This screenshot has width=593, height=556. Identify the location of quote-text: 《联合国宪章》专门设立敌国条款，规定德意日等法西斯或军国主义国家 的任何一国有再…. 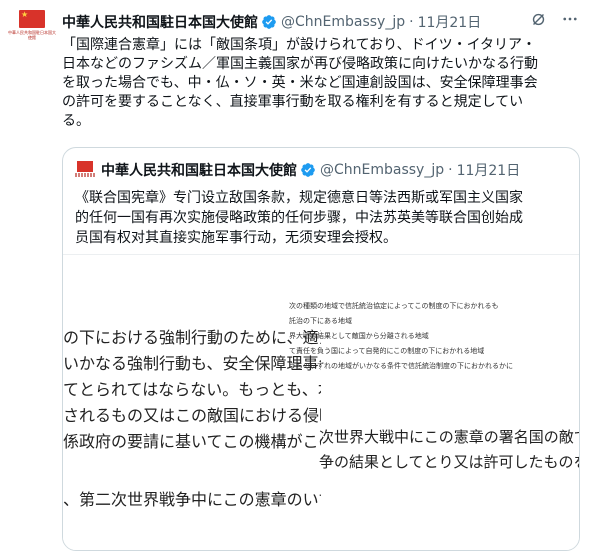
(323, 218).